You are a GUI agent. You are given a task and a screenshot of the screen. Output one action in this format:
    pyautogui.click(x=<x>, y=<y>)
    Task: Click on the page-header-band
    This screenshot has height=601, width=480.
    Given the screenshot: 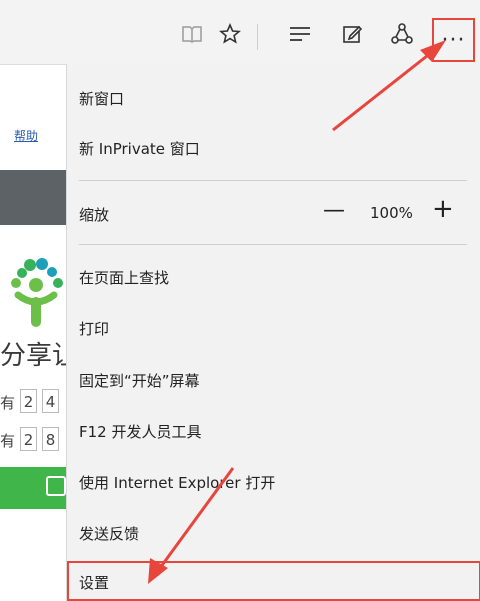 What is the action you would take?
    pyautogui.click(x=35, y=197)
    